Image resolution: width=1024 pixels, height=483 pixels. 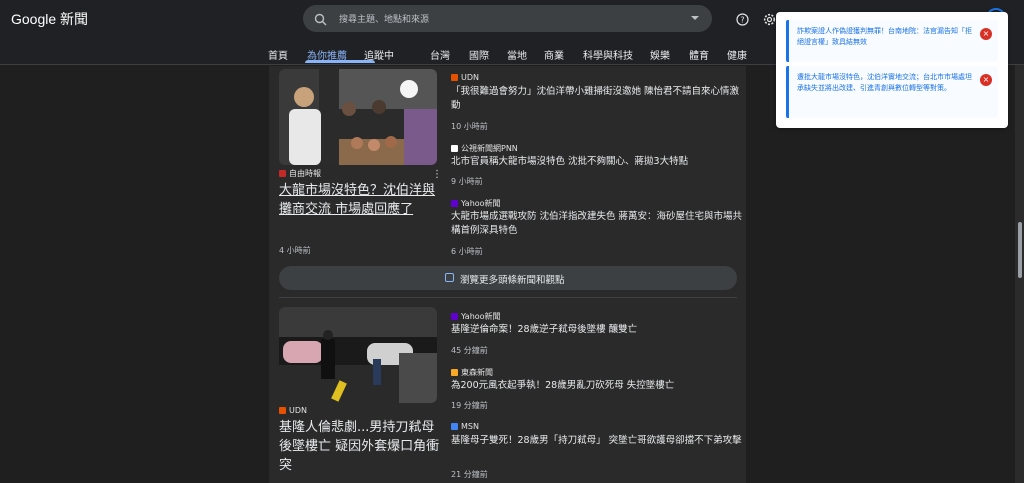 What do you see at coordinates (597, 330) in the screenshot?
I see `story2-related1-title: 基隆逆倫命案！28歲逆子弒母後墜樓 釀雙亡` at bounding box center [597, 330].